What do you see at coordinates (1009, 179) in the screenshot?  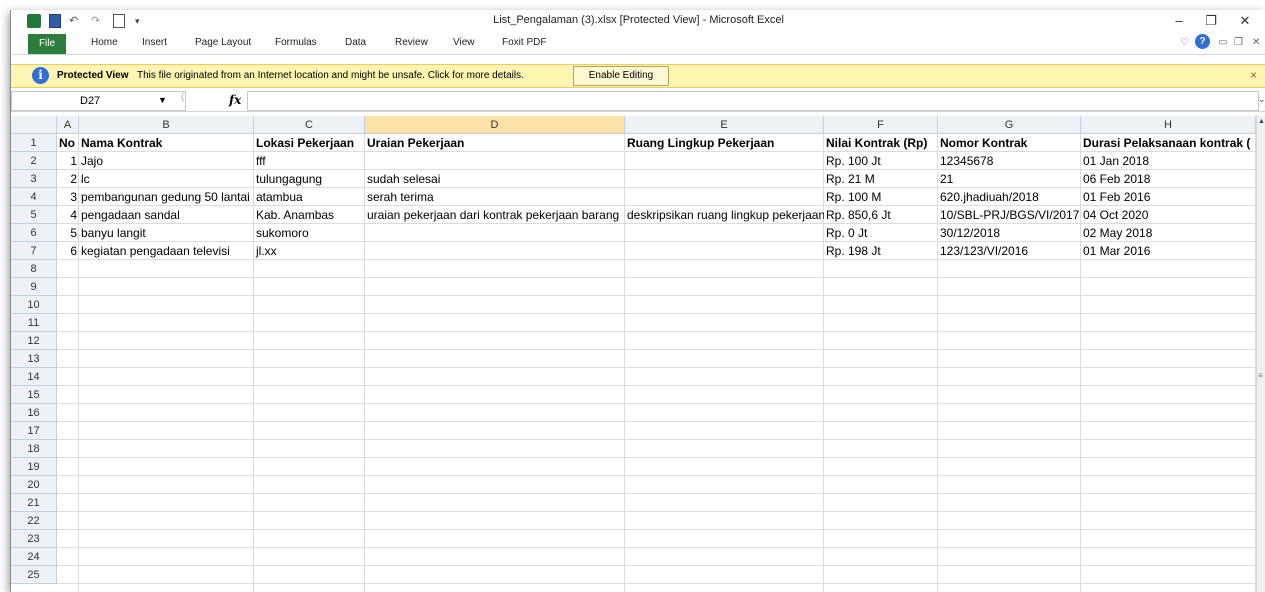 I see `cell-g3: 21` at bounding box center [1009, 179].